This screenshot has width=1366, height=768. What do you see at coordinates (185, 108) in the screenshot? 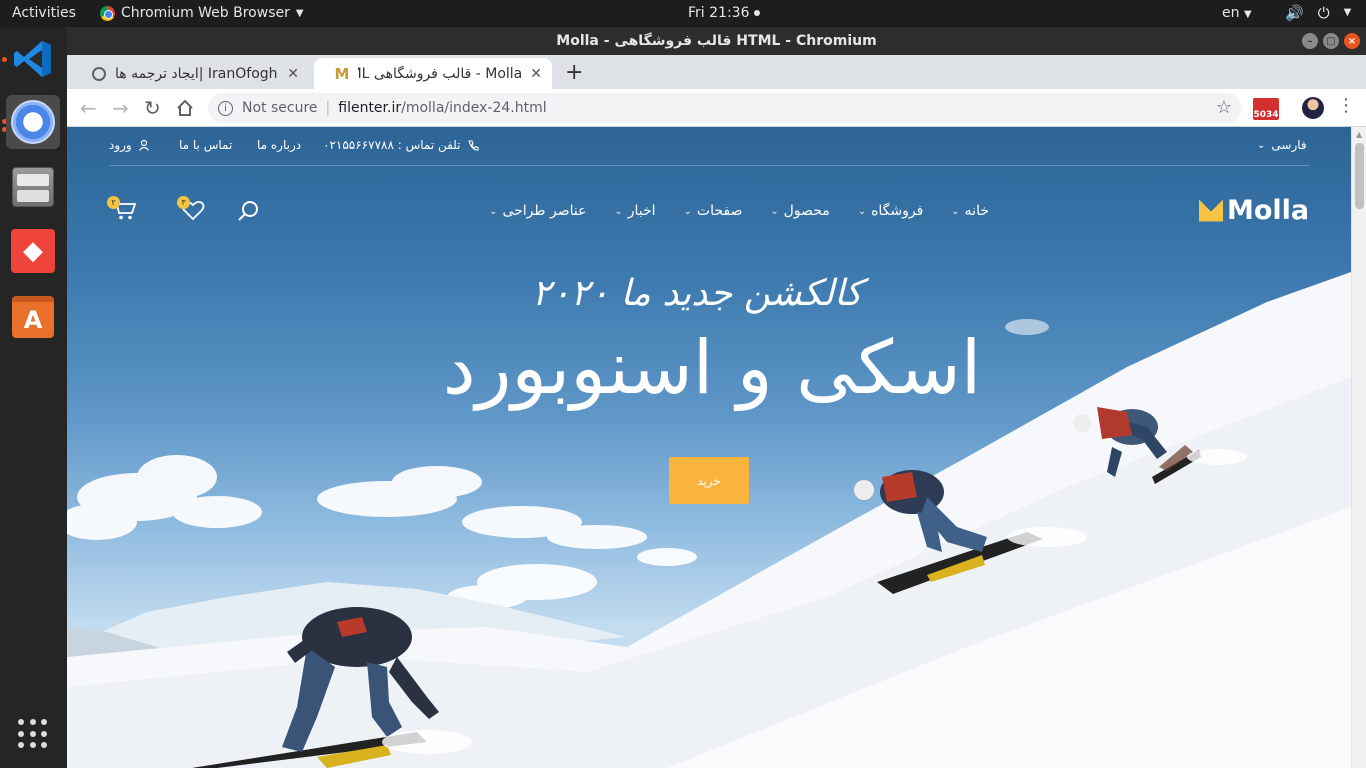
I see `home-icon` at bounding box center [185, 108].